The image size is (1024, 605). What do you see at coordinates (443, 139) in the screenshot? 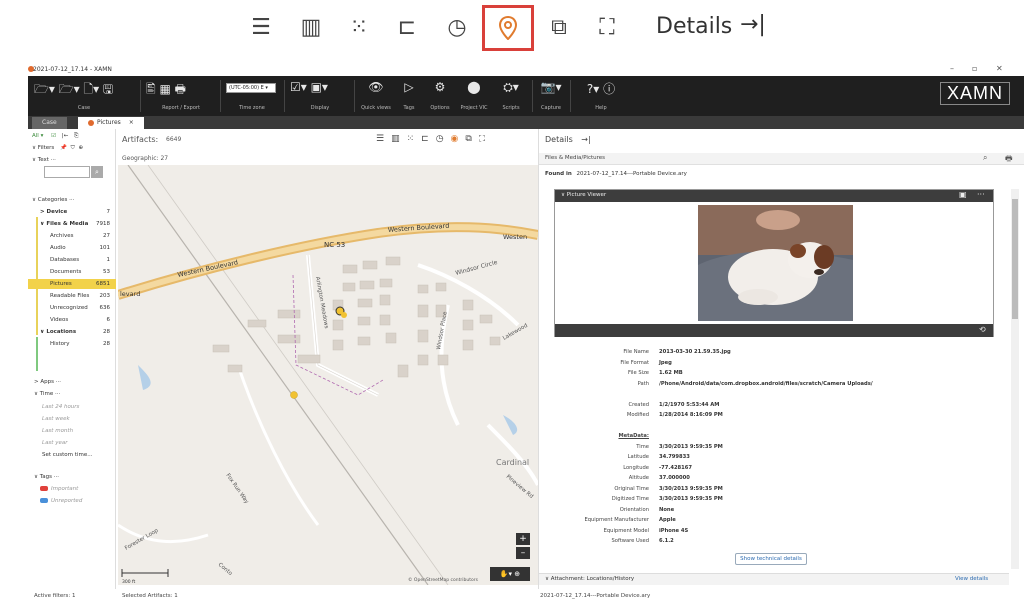
I see `clock-small-icon: ◷` at bounding box center [443, 139].